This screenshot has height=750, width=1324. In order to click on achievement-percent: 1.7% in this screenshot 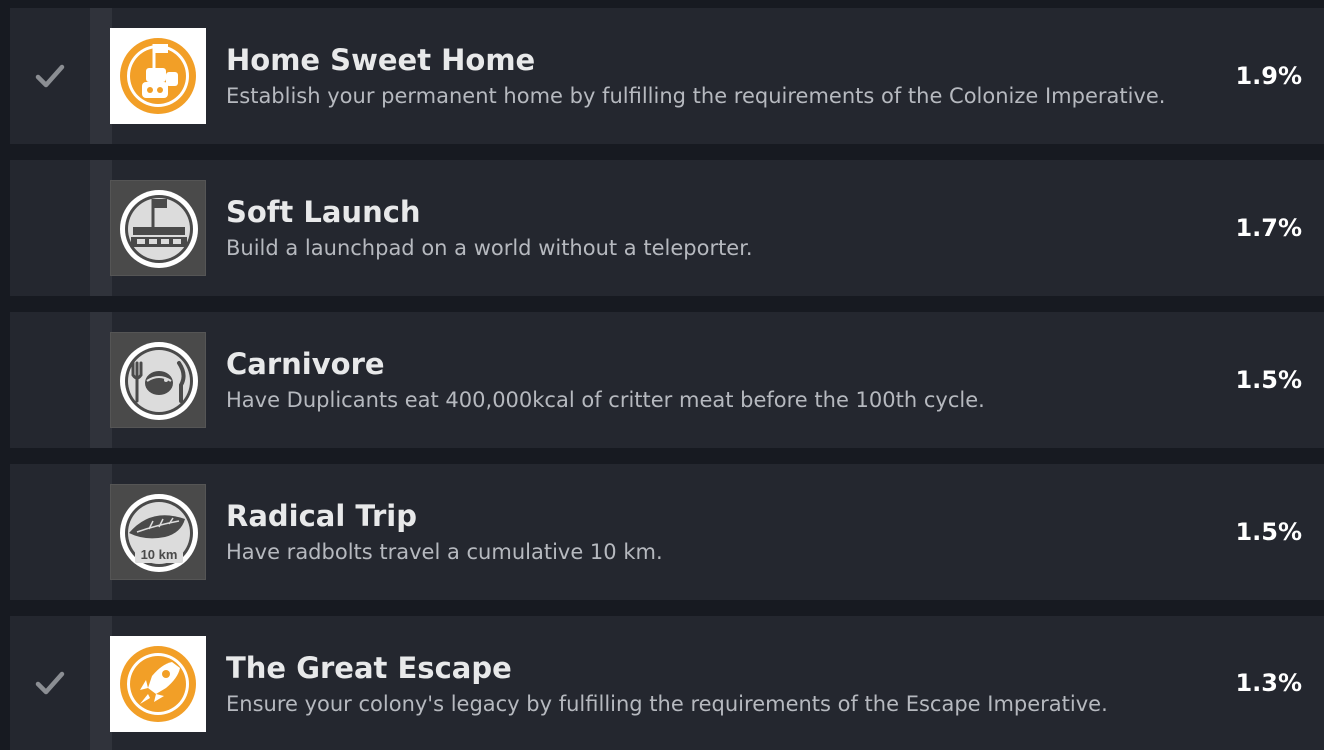, I will do `click(1268, 228)`.